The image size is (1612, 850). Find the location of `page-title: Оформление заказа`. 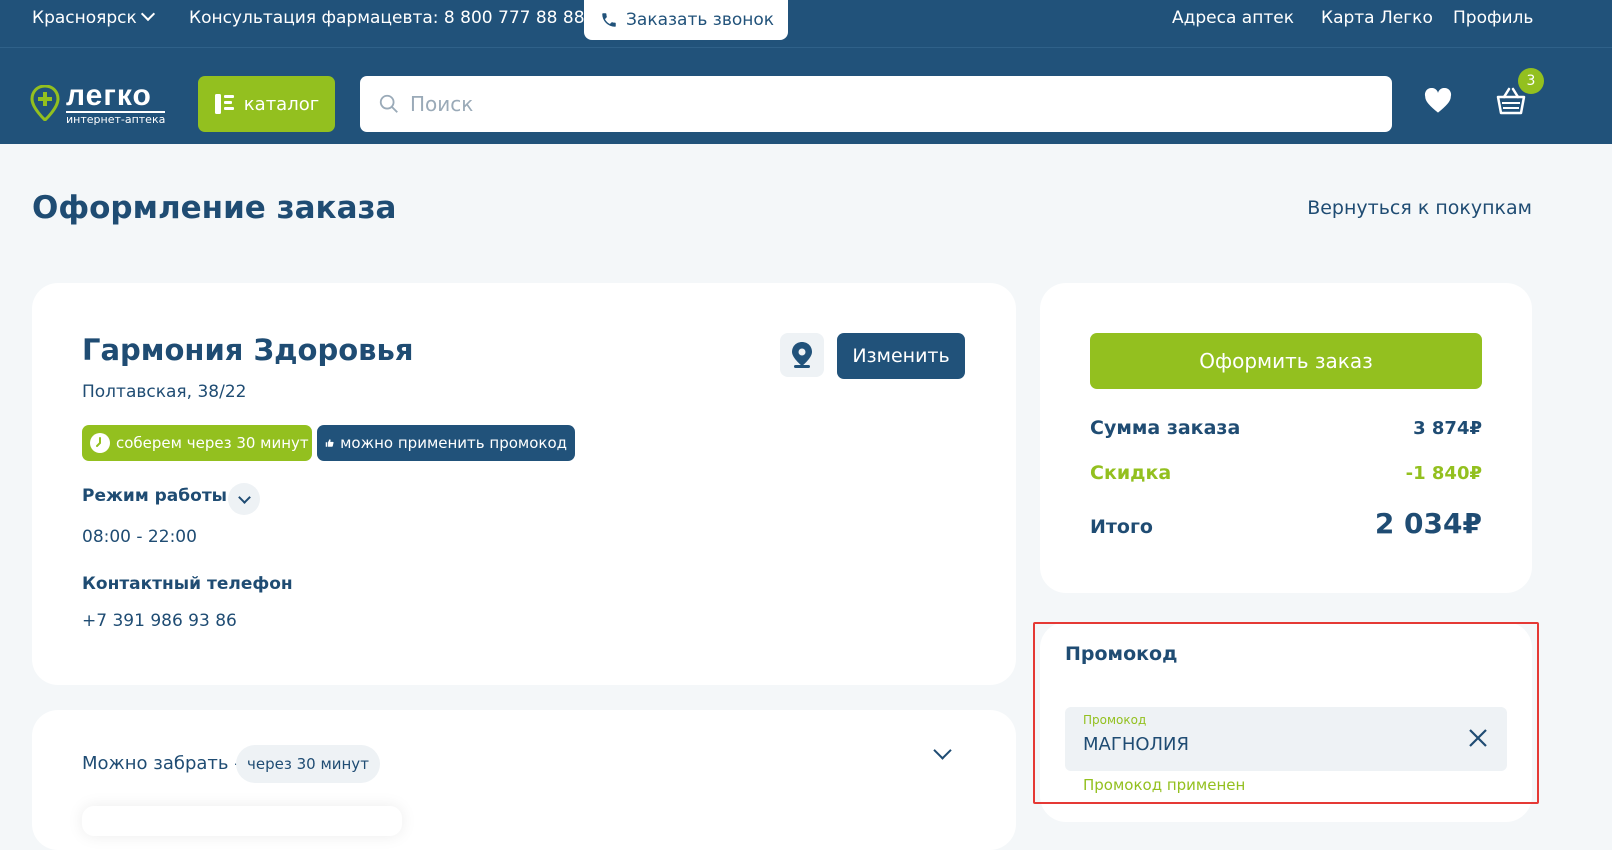

page-title: Оформление заказа is located at coordinates (214, 208).